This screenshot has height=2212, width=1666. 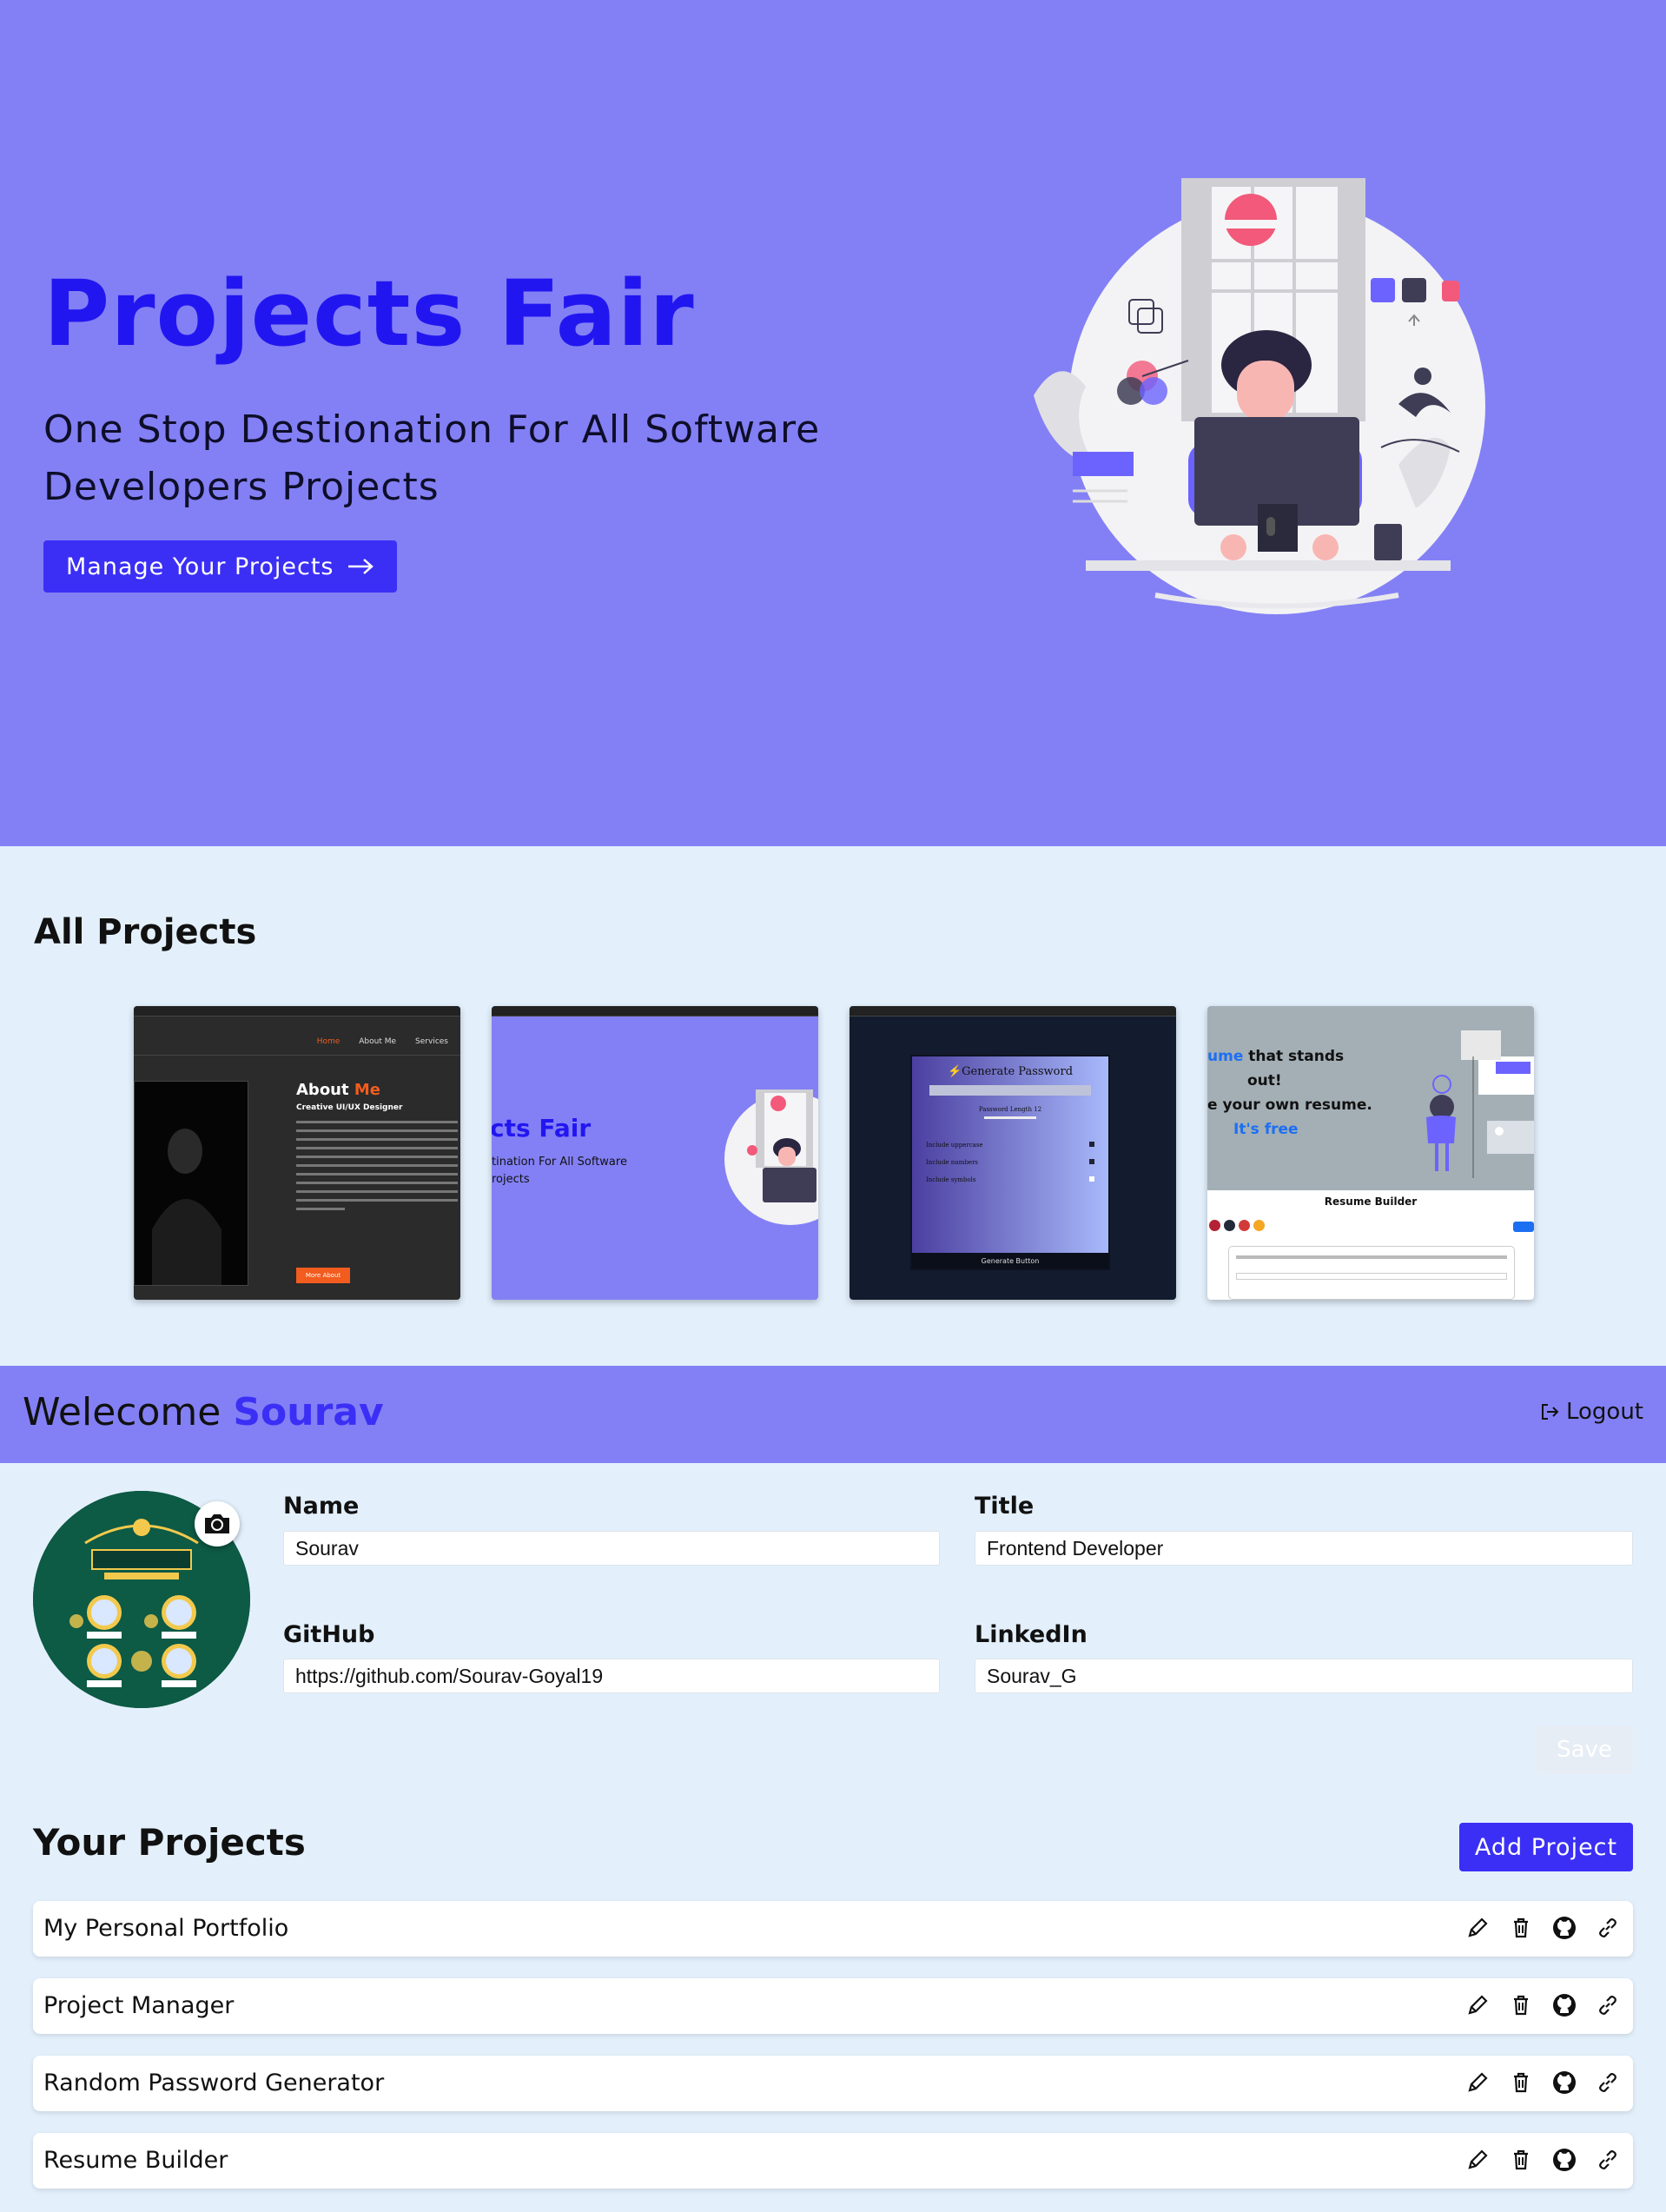 What do you see at coordinates (1371, 1201) in the screenshot?
I see `thumb-resume-section-title: Resume Builder` at bounding box center [1371, 1201].